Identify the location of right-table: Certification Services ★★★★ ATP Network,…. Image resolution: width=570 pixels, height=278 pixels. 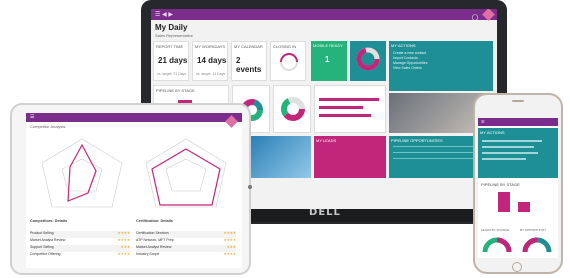
(186, 245).